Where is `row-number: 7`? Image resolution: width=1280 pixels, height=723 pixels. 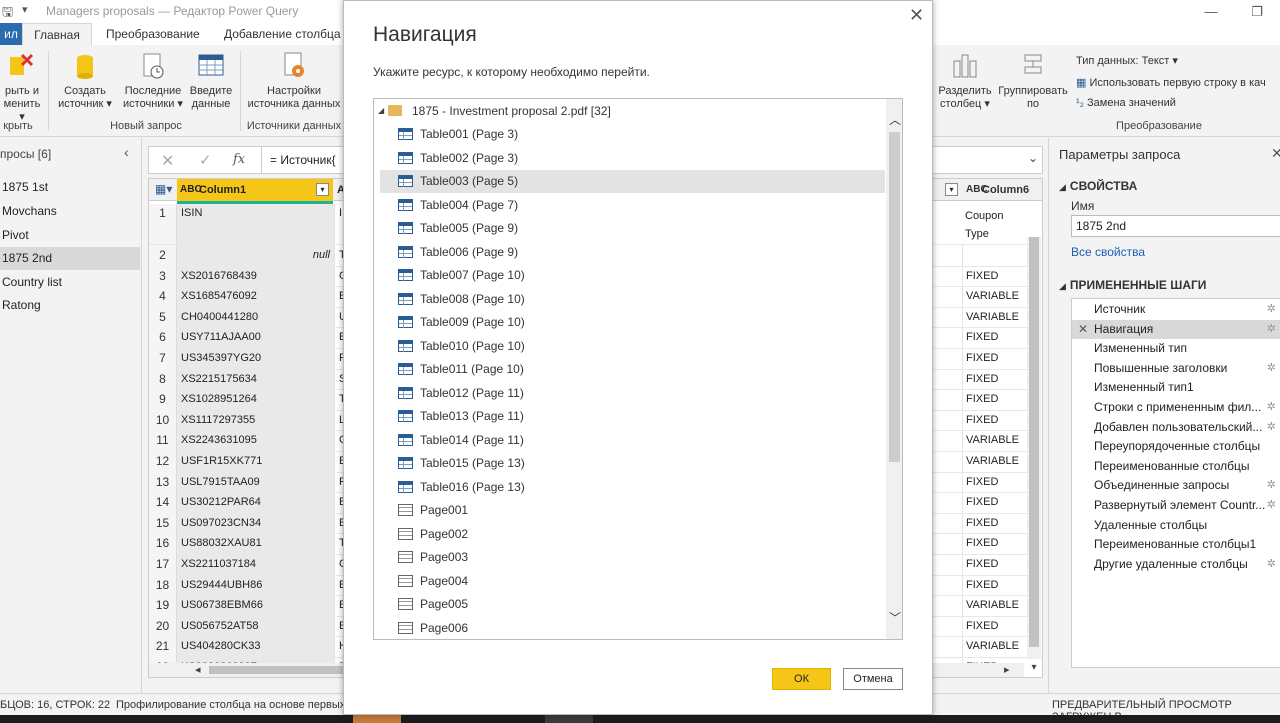 row-number: 7 is located at coordinates (163, 358).